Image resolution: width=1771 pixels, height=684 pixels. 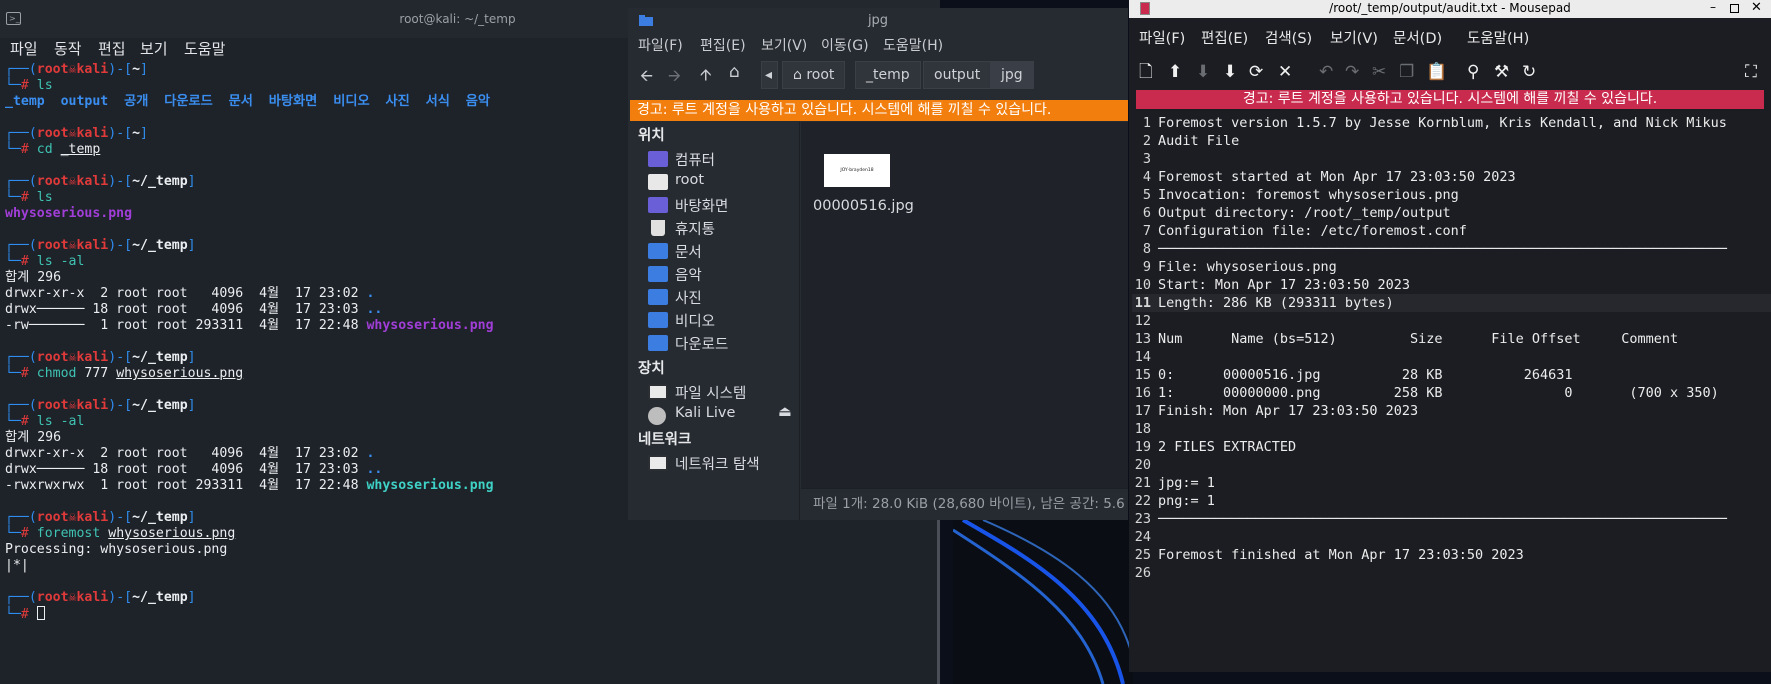 I want to click on command-text: ls, so click(x=44, y=197).